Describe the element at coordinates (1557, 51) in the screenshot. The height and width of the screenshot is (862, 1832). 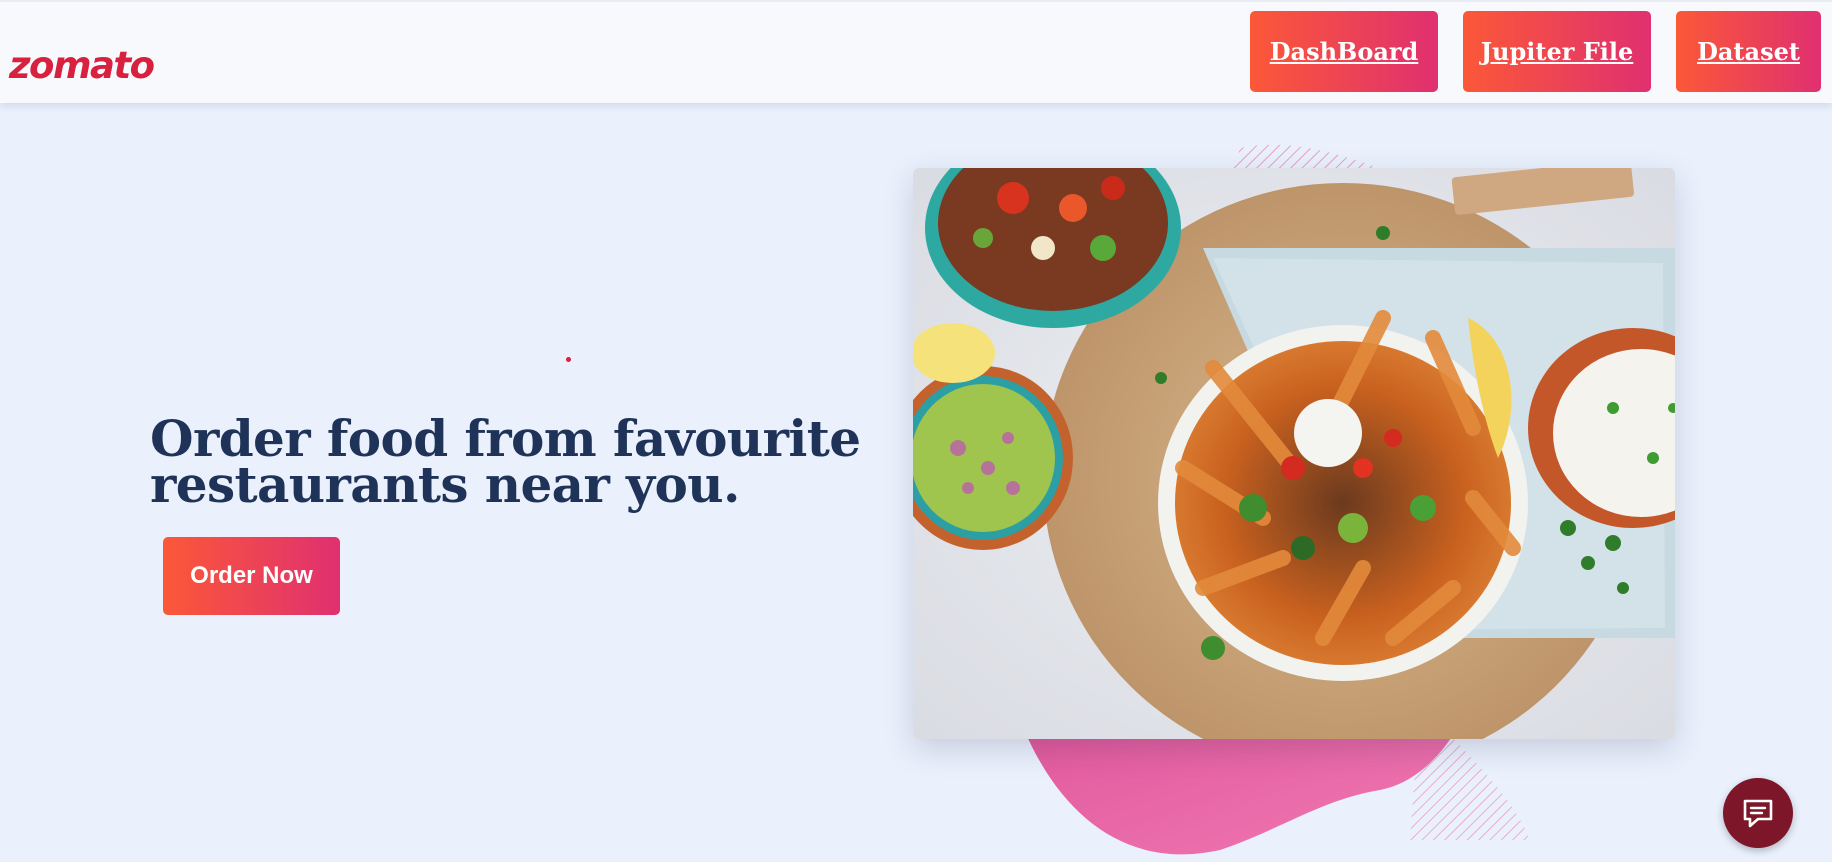
I see `jupiter-file-button: Jupiter File` at that location.